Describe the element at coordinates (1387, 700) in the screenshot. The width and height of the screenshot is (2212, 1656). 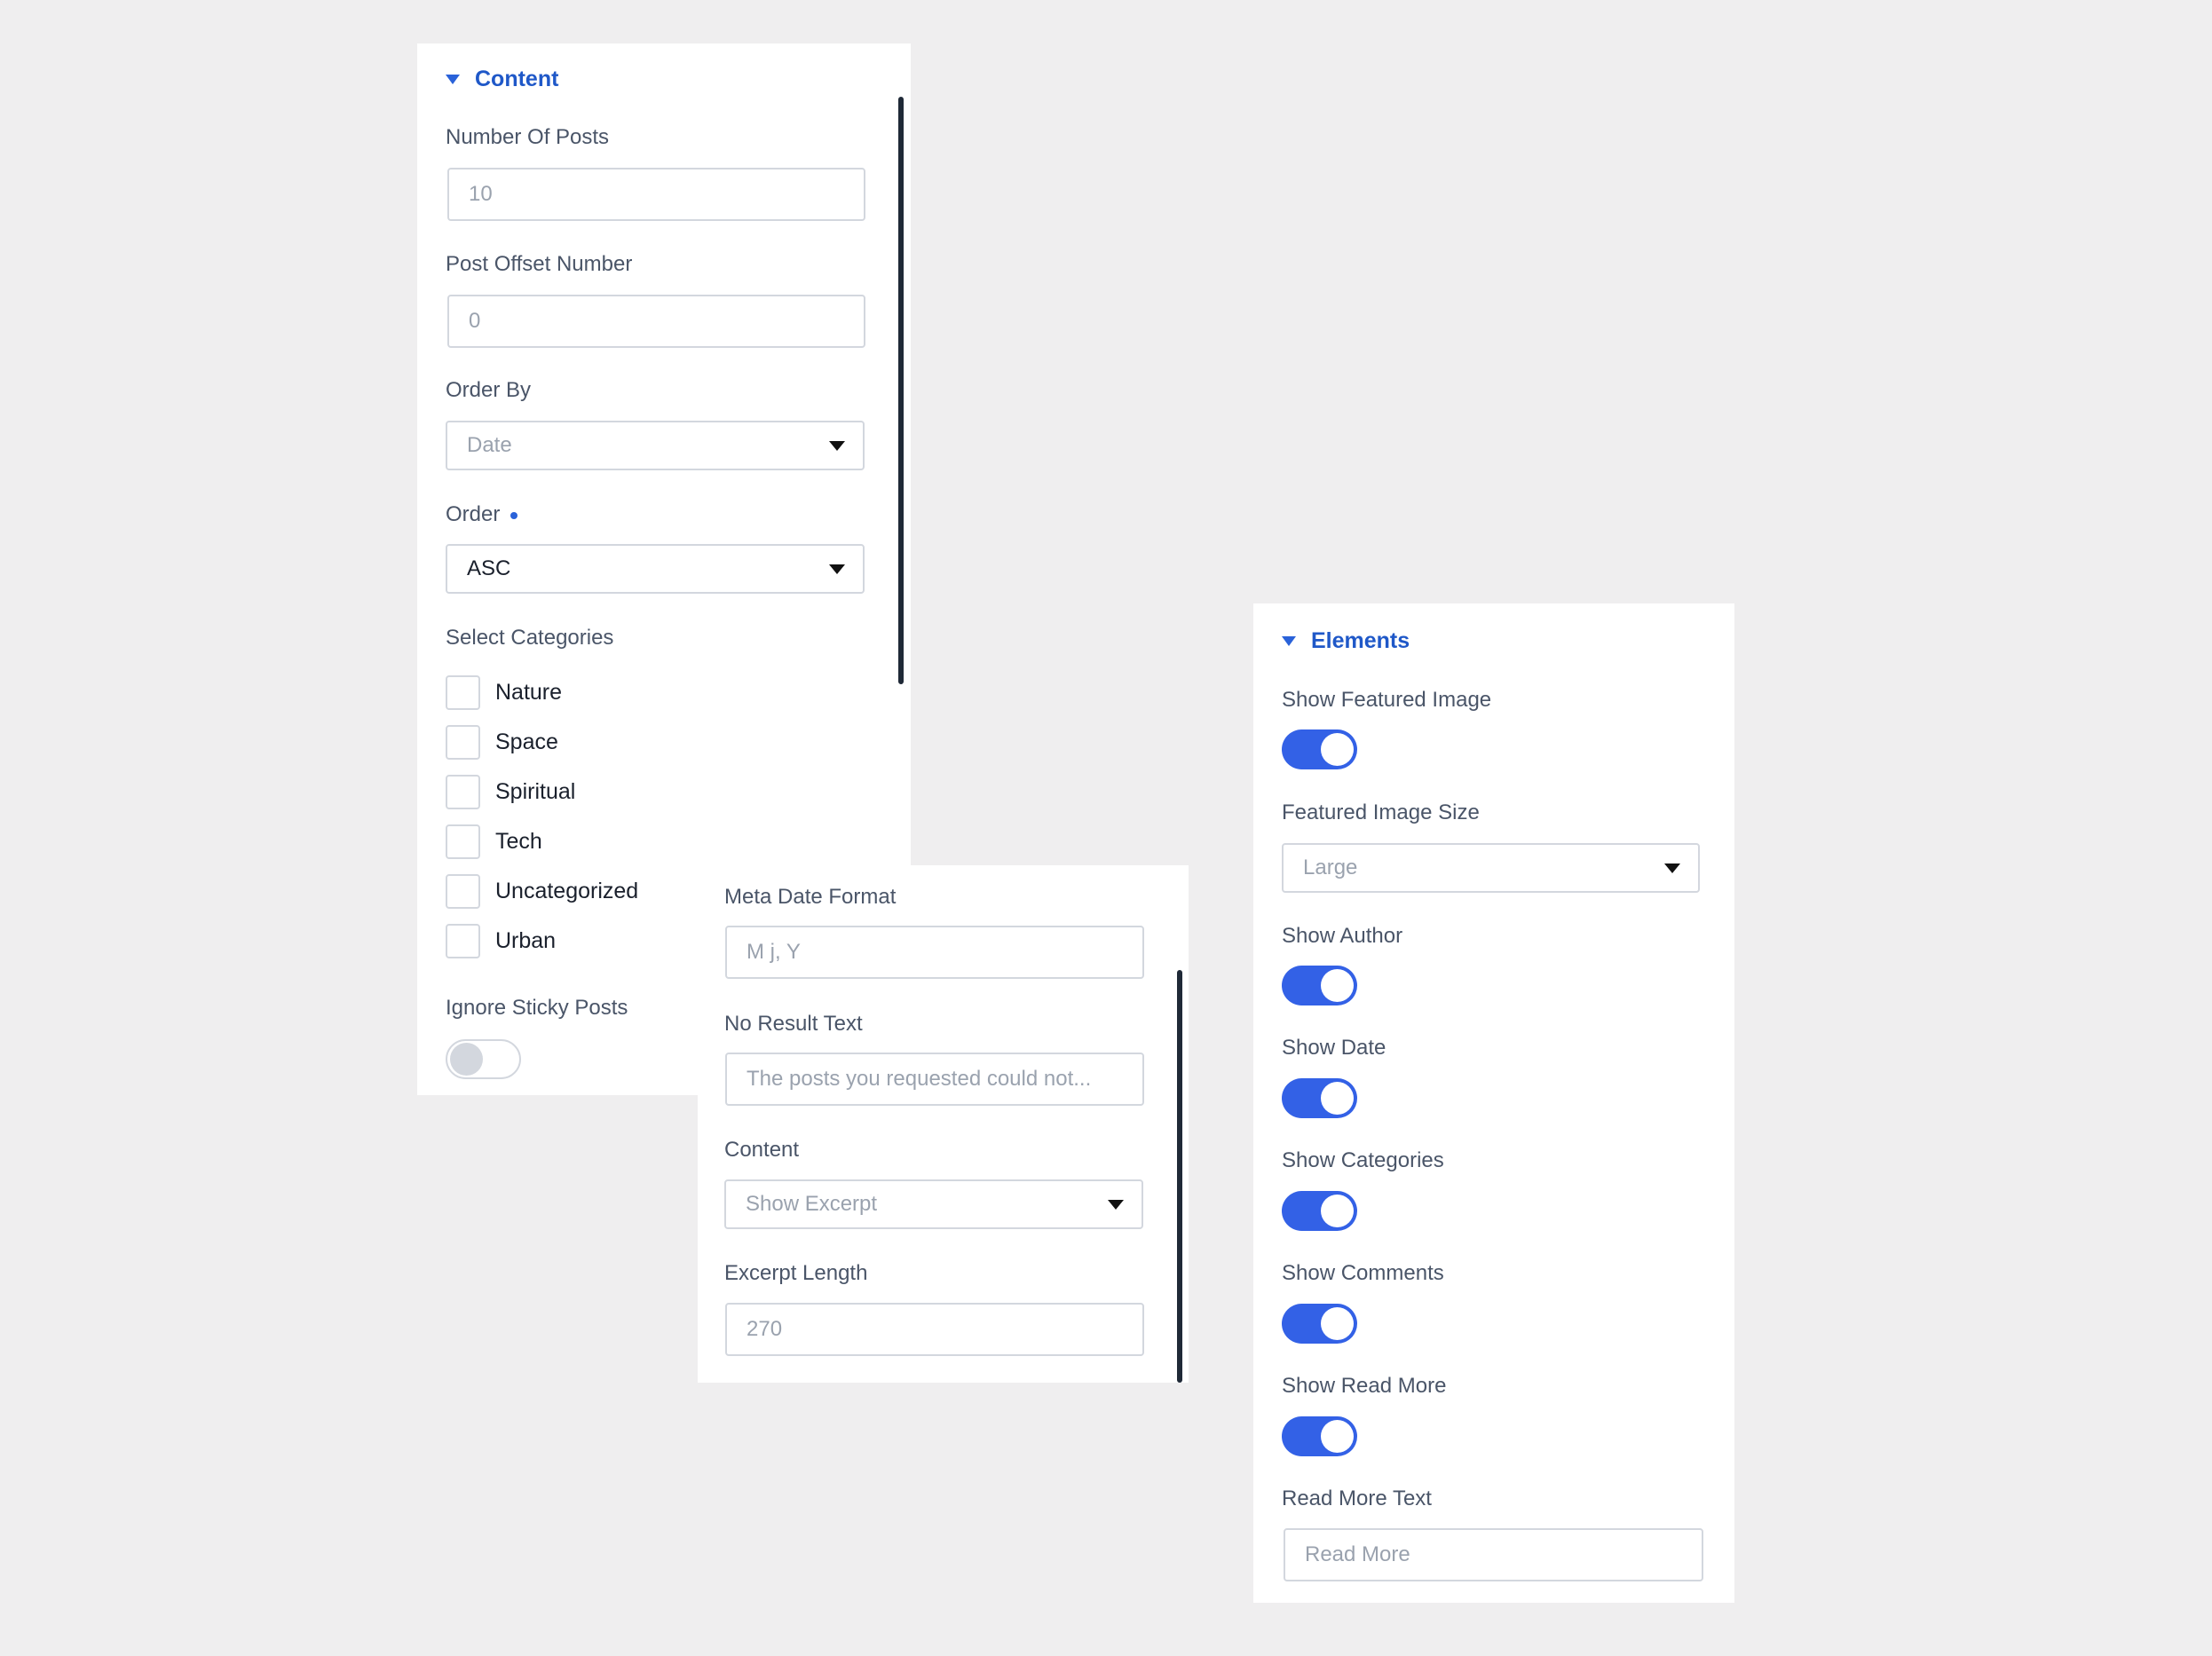
I see `show-featured-image-label: Show Featured Image` at that location.